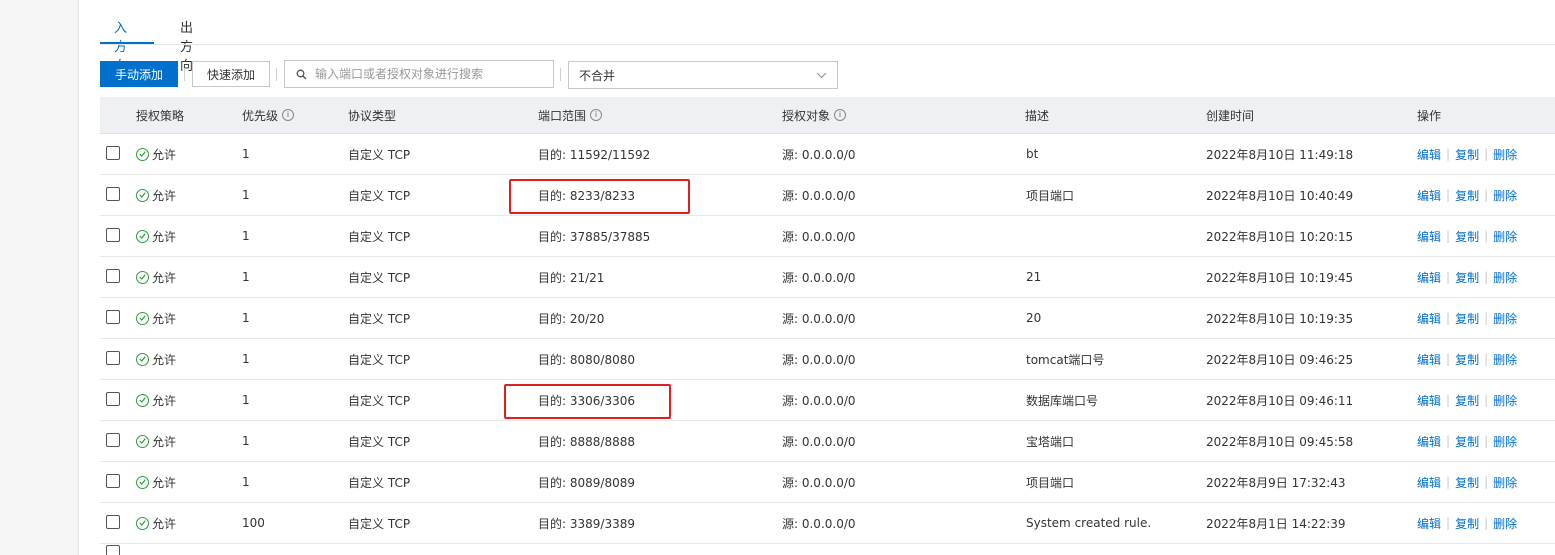 The width and height of the screenshot is (1555, 555). Describe the element at coordinates (1050, 441) in the screenshot. I see `description-cell: 宝塔端口` at that location.